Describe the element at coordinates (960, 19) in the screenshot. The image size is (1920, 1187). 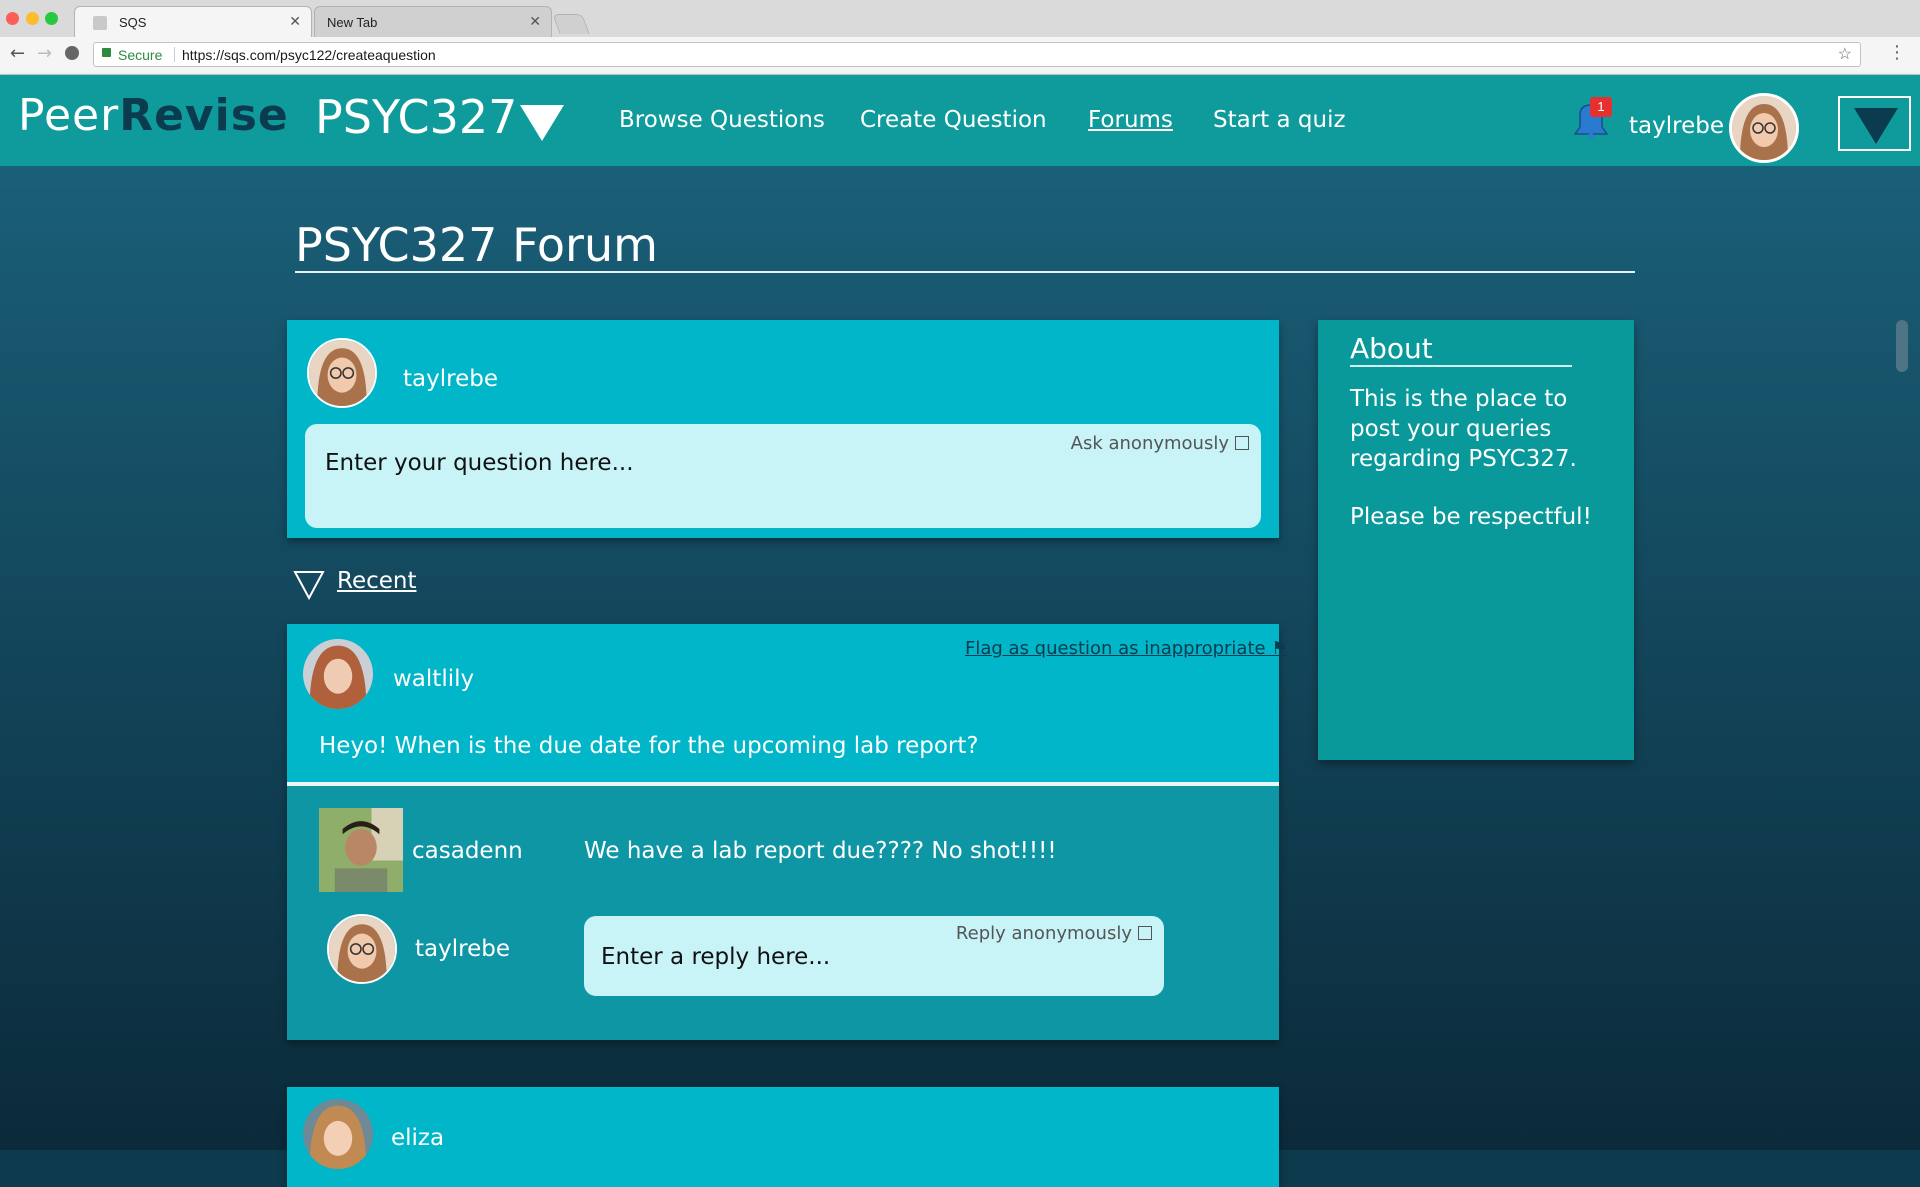
I see `browser-tabstrip: SQS ✕ New Tab ✕` at that location.